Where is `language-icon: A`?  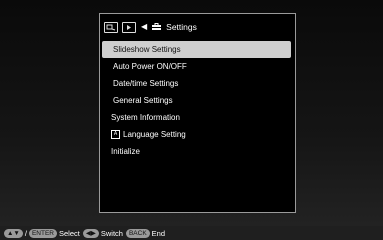 language-icon: A is located at coordinates (115, 134).